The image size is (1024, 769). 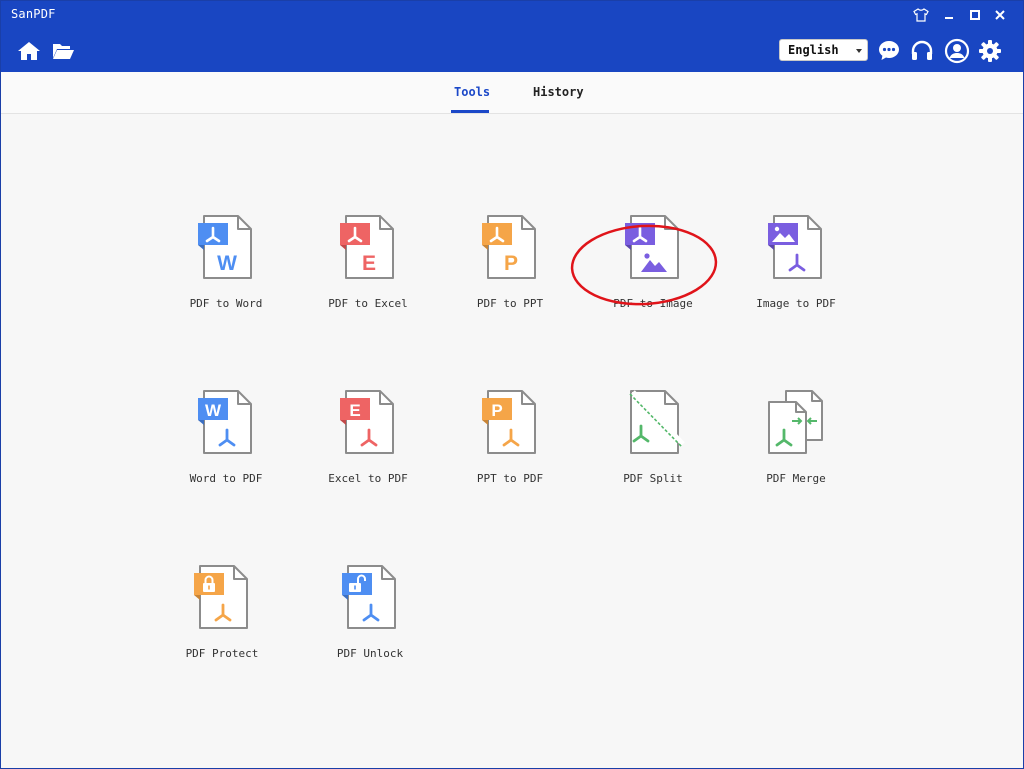 What do you see at coordinates (795, 422) in the screenshot?
I see `pdf-merge-icon` at bounding box center [795, 422].